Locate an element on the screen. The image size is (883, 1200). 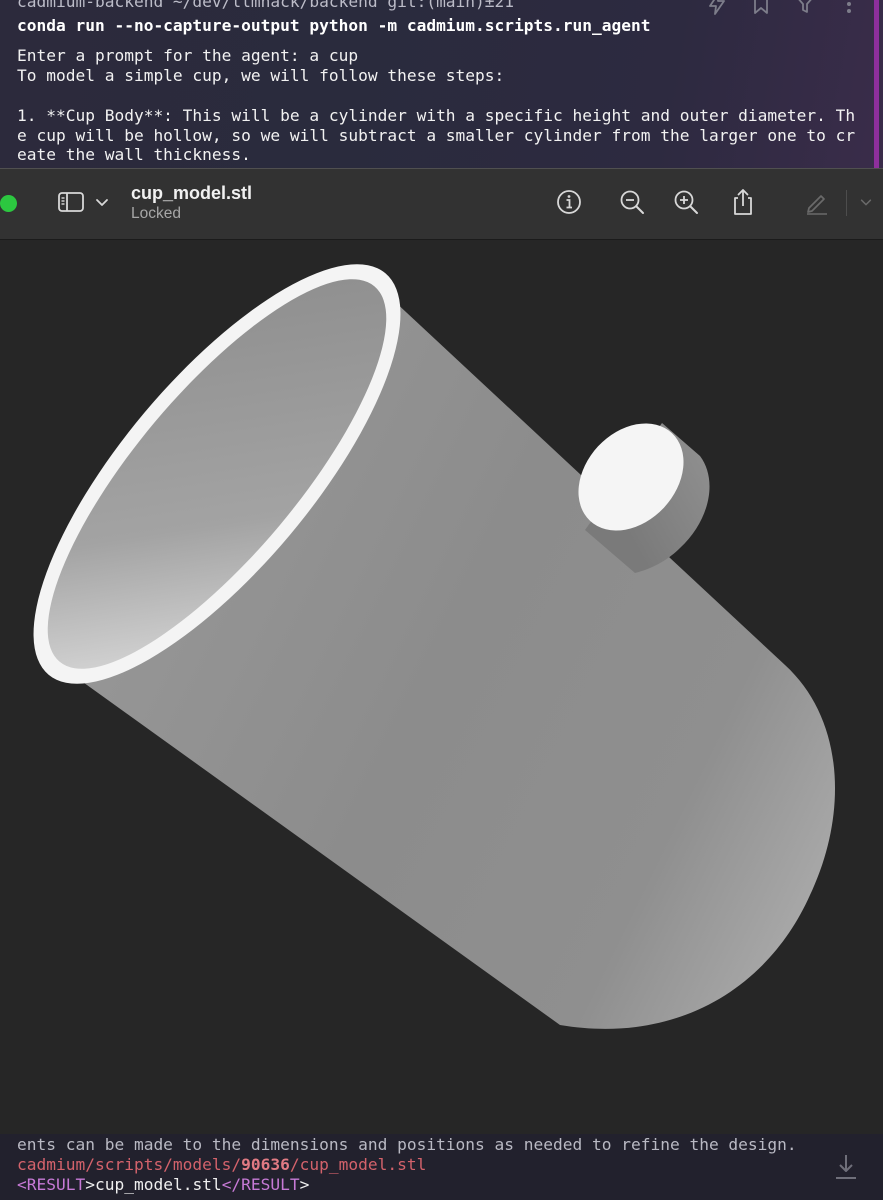
sidebar-icon is located at coordinates (71, 202).